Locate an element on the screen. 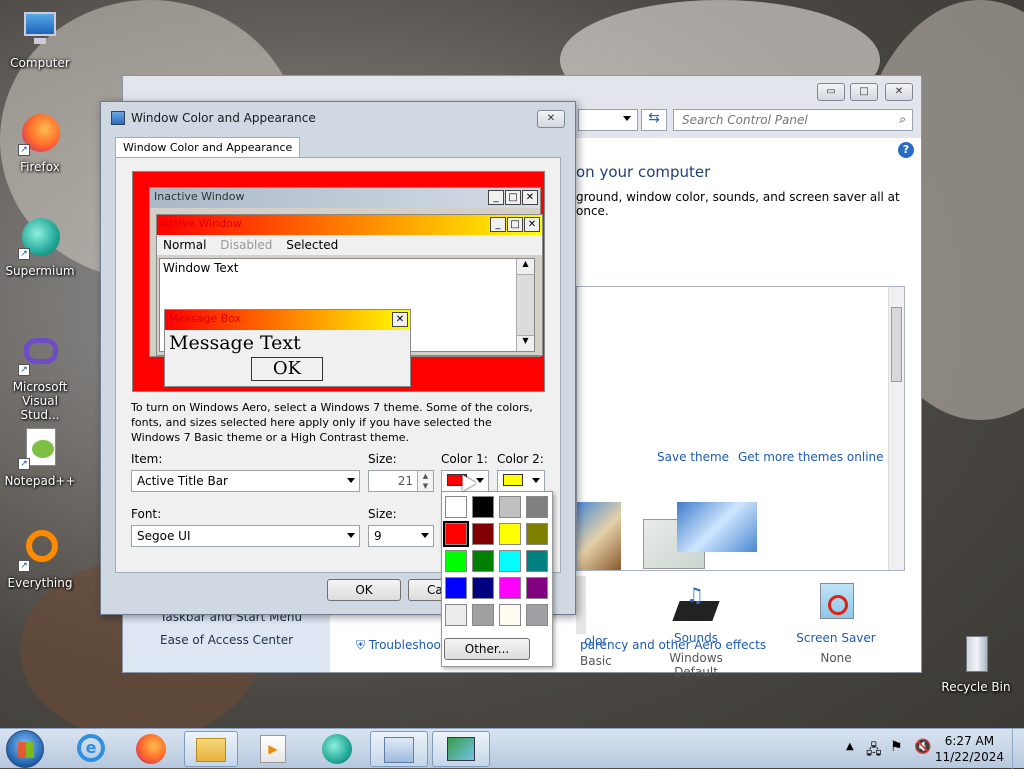 This screenshot has height=769, width=1024. font-size-select: 9 is located at coordinates (401, 536).